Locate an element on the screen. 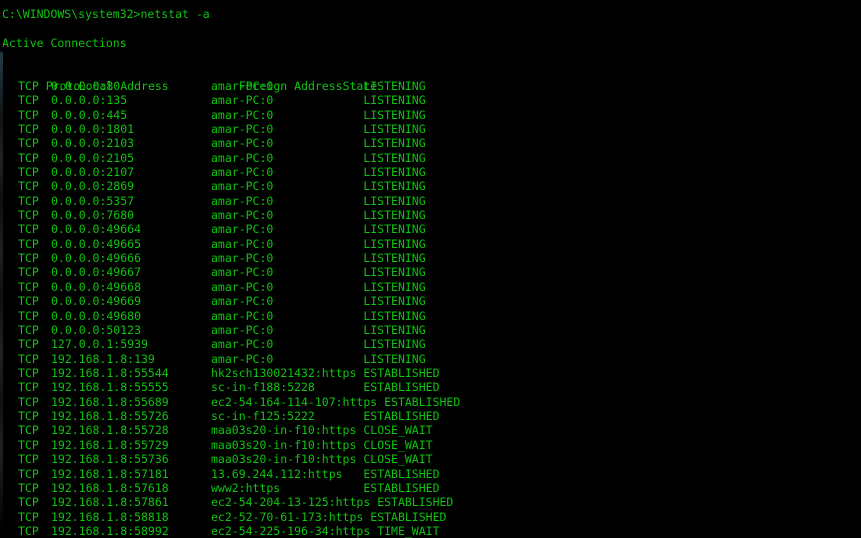  cell-local-address: 0.0.0.0:49680 is located at coordinates (96, 315).